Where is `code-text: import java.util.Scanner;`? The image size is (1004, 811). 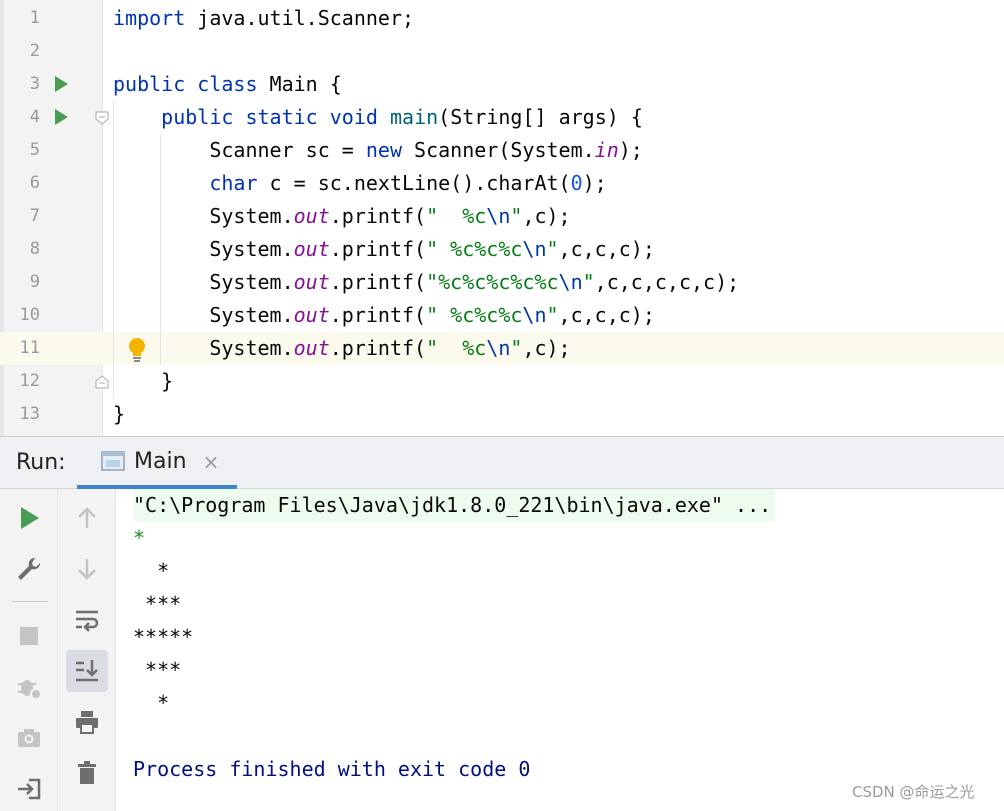
code-text: import java.util.Scanner; is located at coordinates (263, 18).